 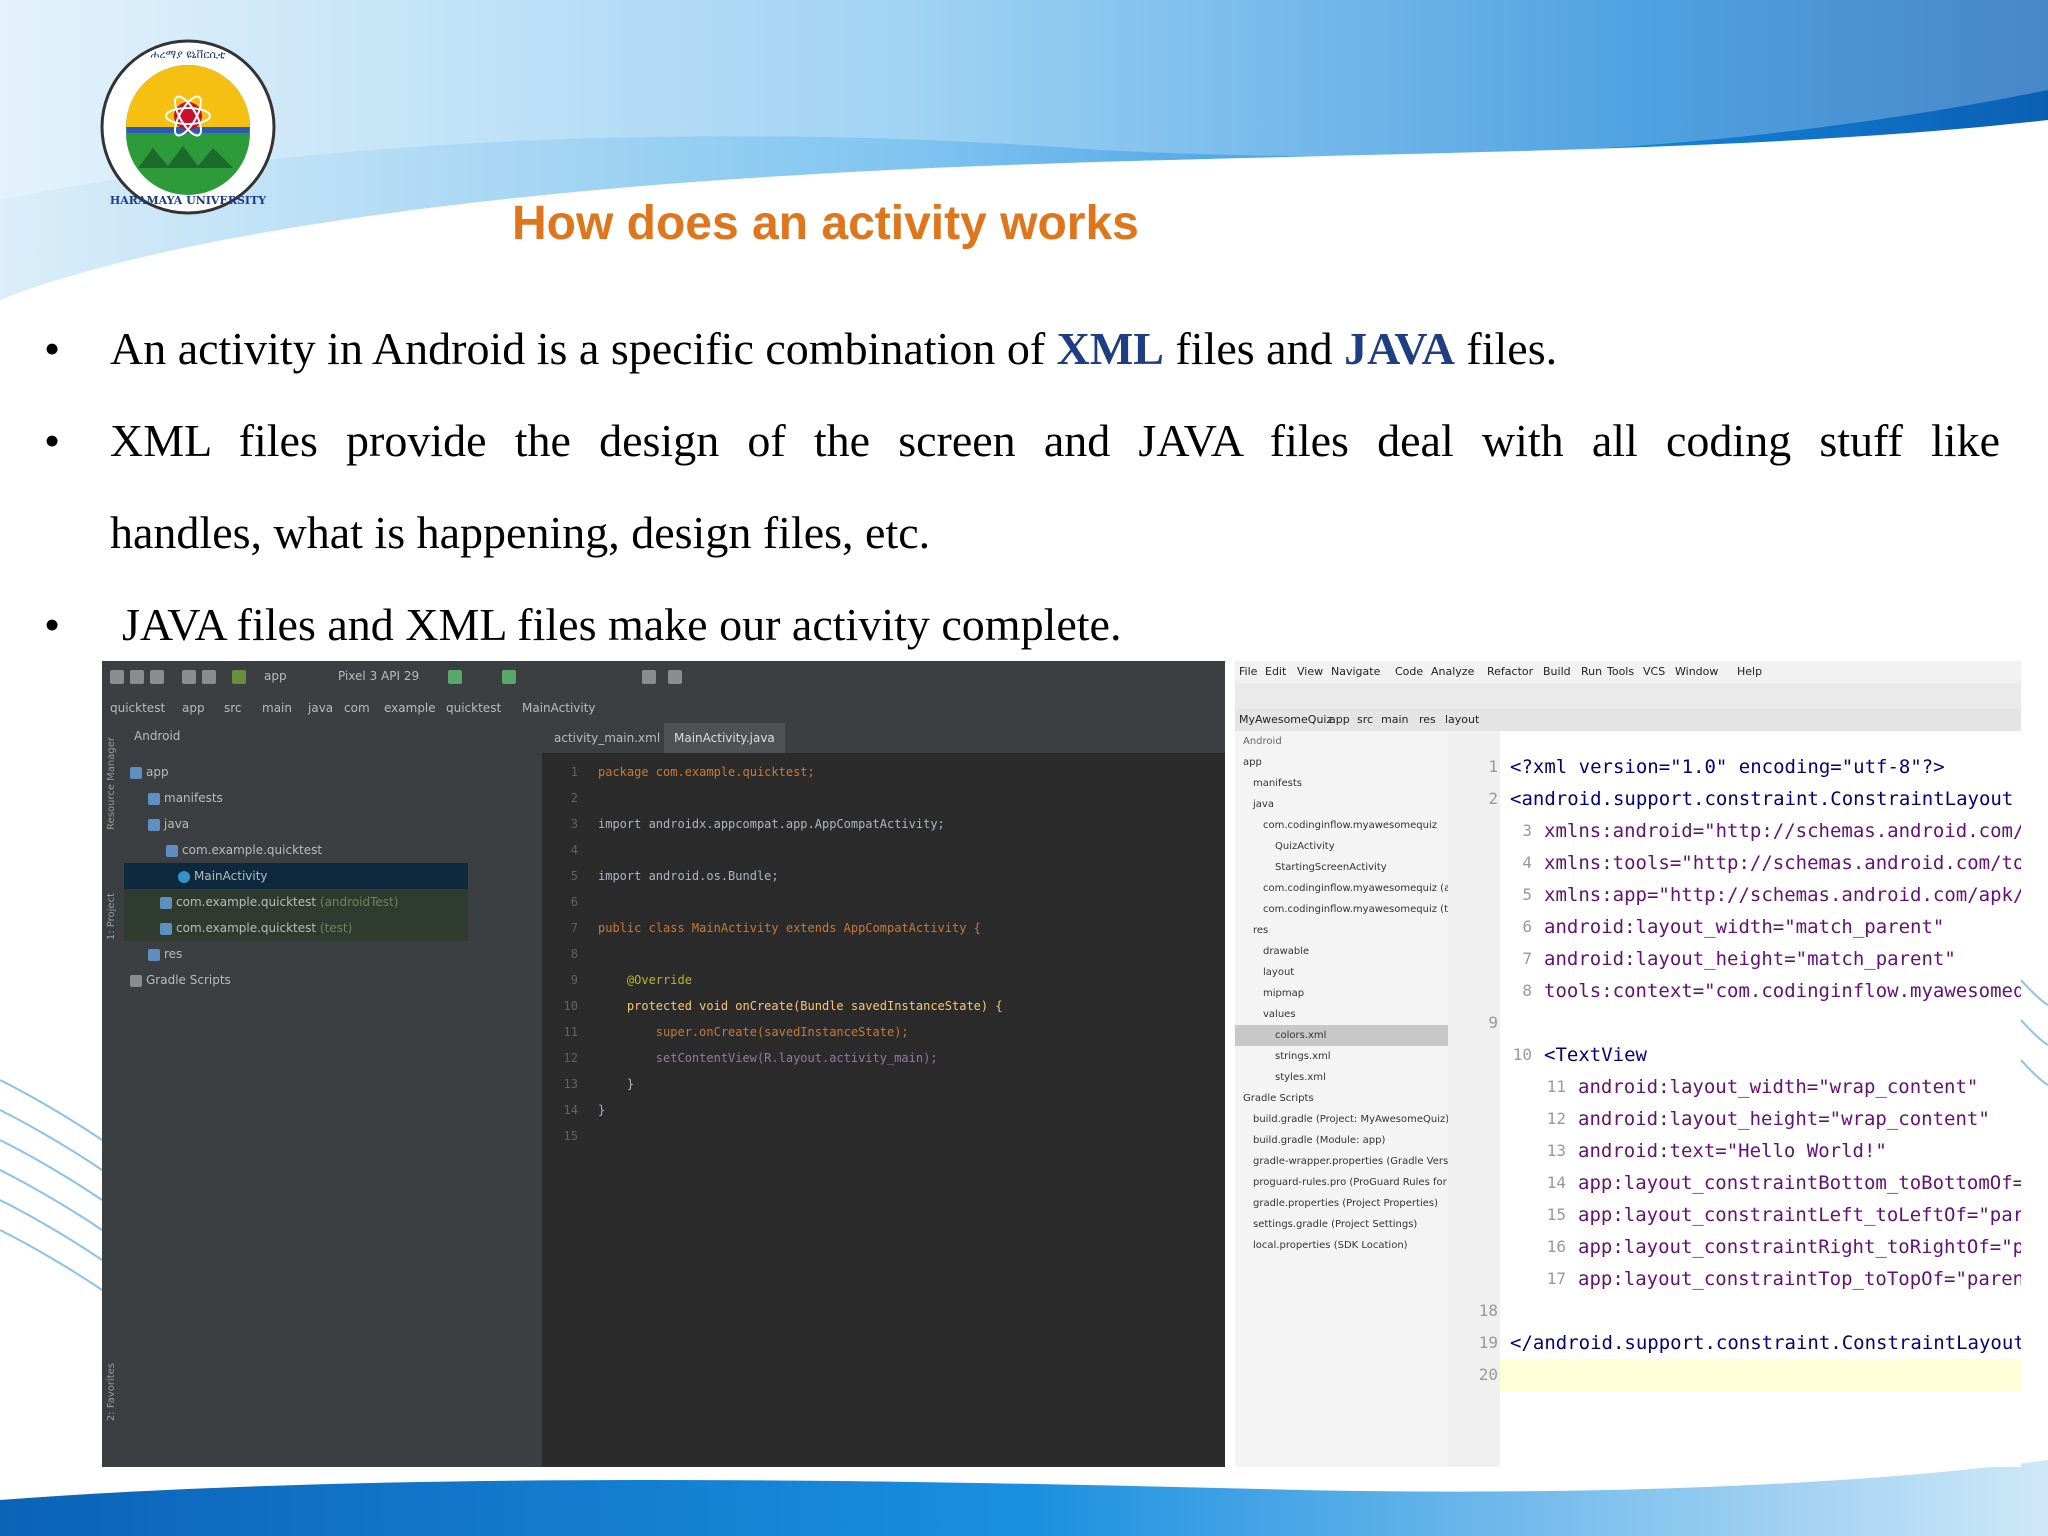 What do you see at coordinates (1286, 719) in the screenshot?
I see `crumb: MyAwesomeQuiz` at bounding box center [1286, 719].